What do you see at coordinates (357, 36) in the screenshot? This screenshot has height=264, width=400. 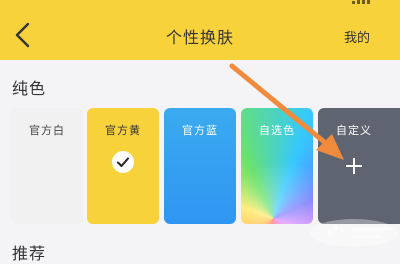 I see `mine-link: 我的` at bounding box center [357, 36].